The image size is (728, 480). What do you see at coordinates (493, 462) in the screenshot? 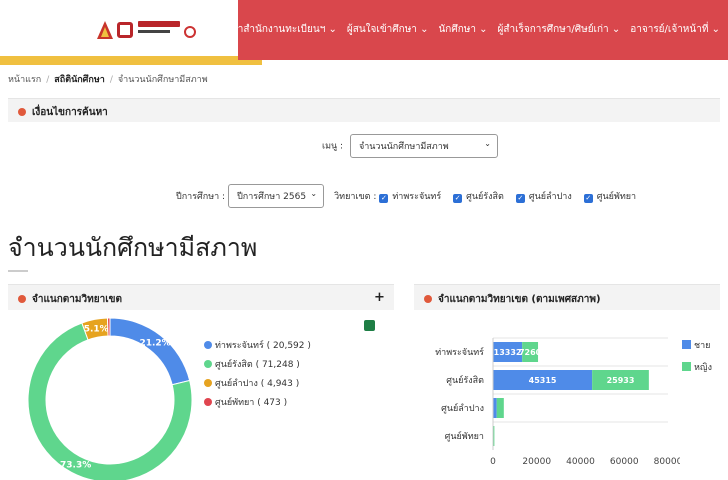
I see `x-tick-label: 0` at bounding box center [493, 462].